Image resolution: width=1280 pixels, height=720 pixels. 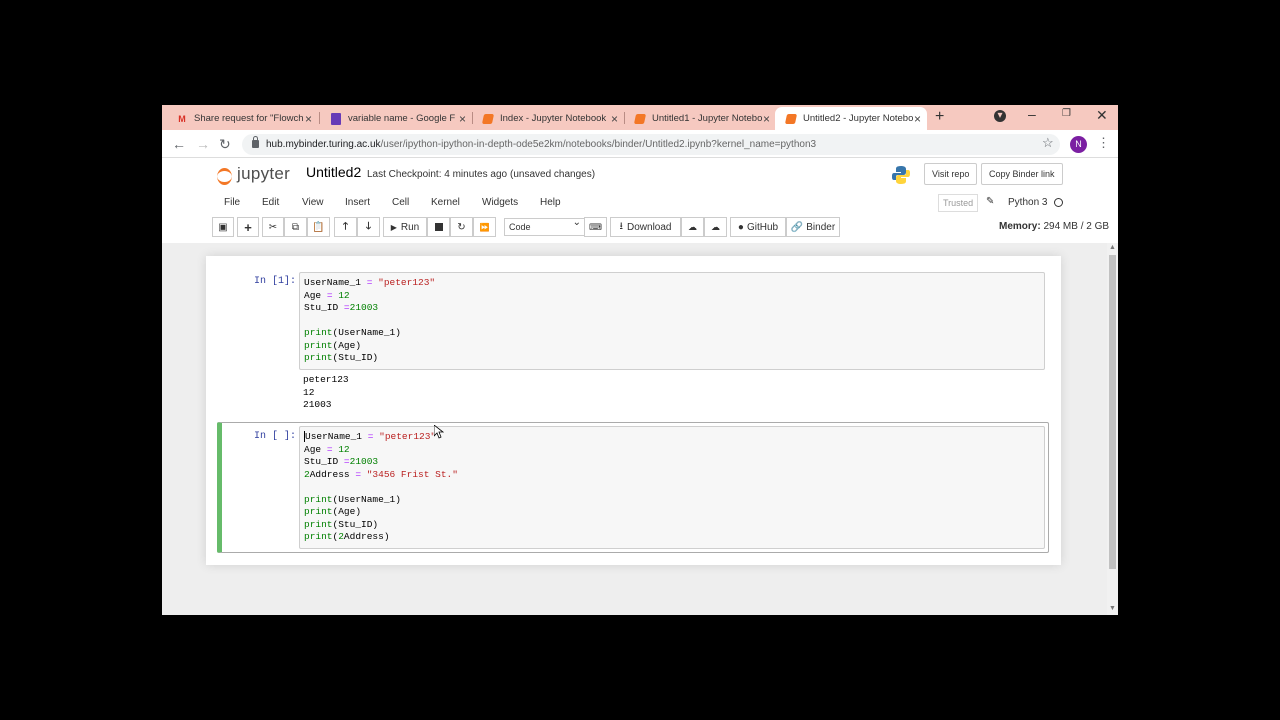 I want to click on interrupt-button, so click(x=438, y=227).